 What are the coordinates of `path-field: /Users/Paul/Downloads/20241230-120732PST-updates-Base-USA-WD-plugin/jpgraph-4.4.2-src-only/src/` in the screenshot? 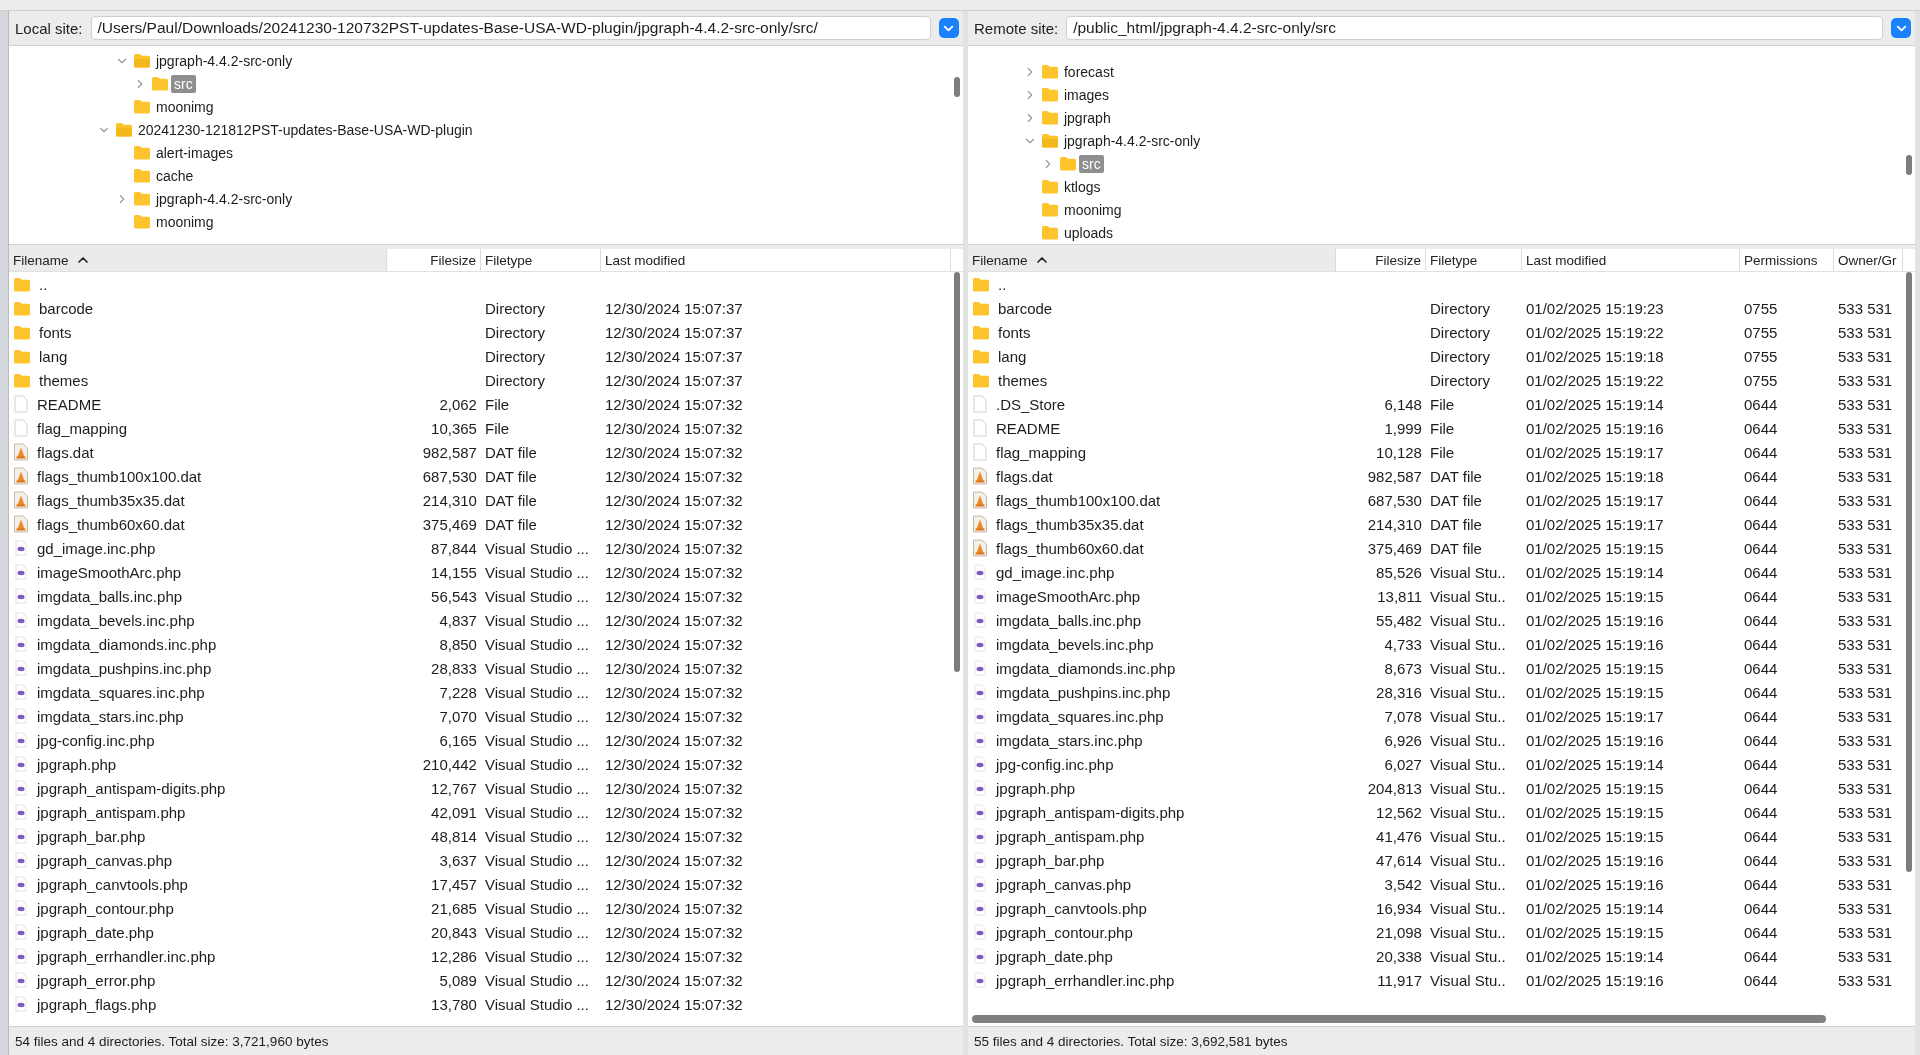 It's located at (510, 28).